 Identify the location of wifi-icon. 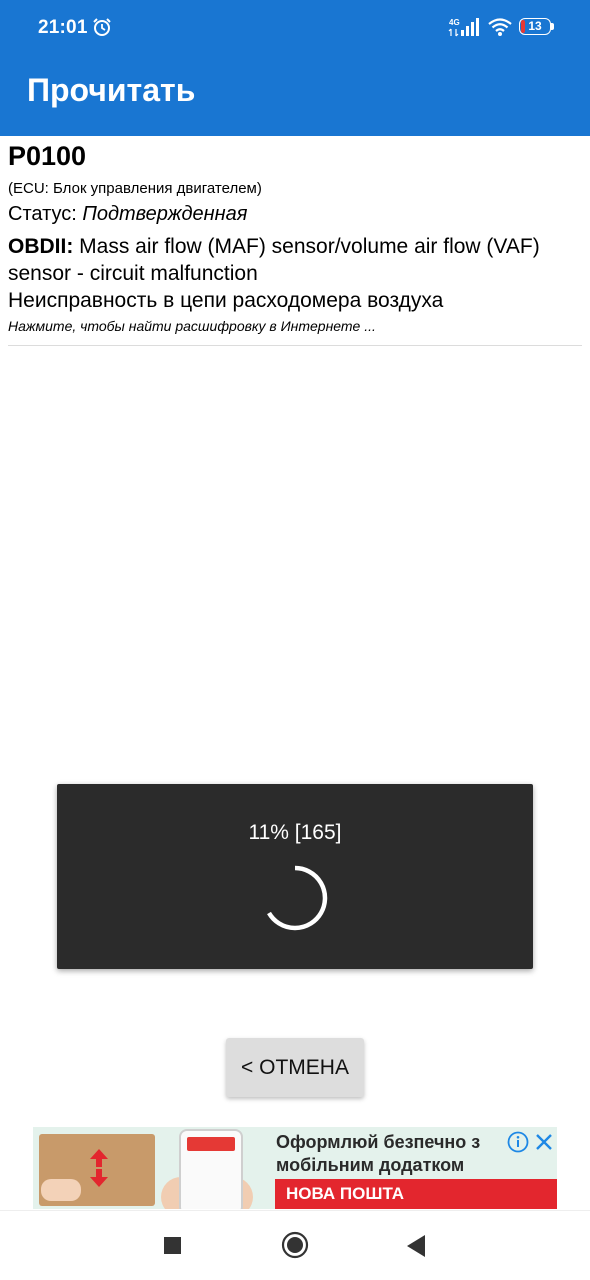
(500, 27).